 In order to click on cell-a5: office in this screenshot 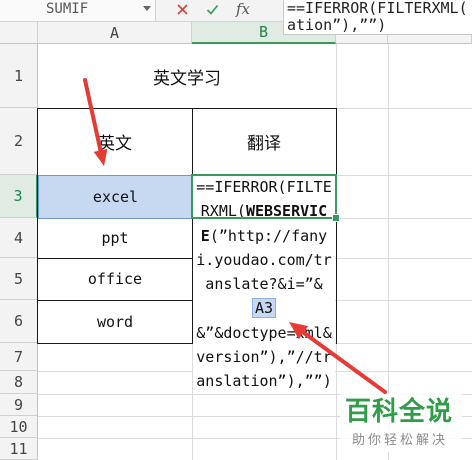, I will do `click(115, 279)`.